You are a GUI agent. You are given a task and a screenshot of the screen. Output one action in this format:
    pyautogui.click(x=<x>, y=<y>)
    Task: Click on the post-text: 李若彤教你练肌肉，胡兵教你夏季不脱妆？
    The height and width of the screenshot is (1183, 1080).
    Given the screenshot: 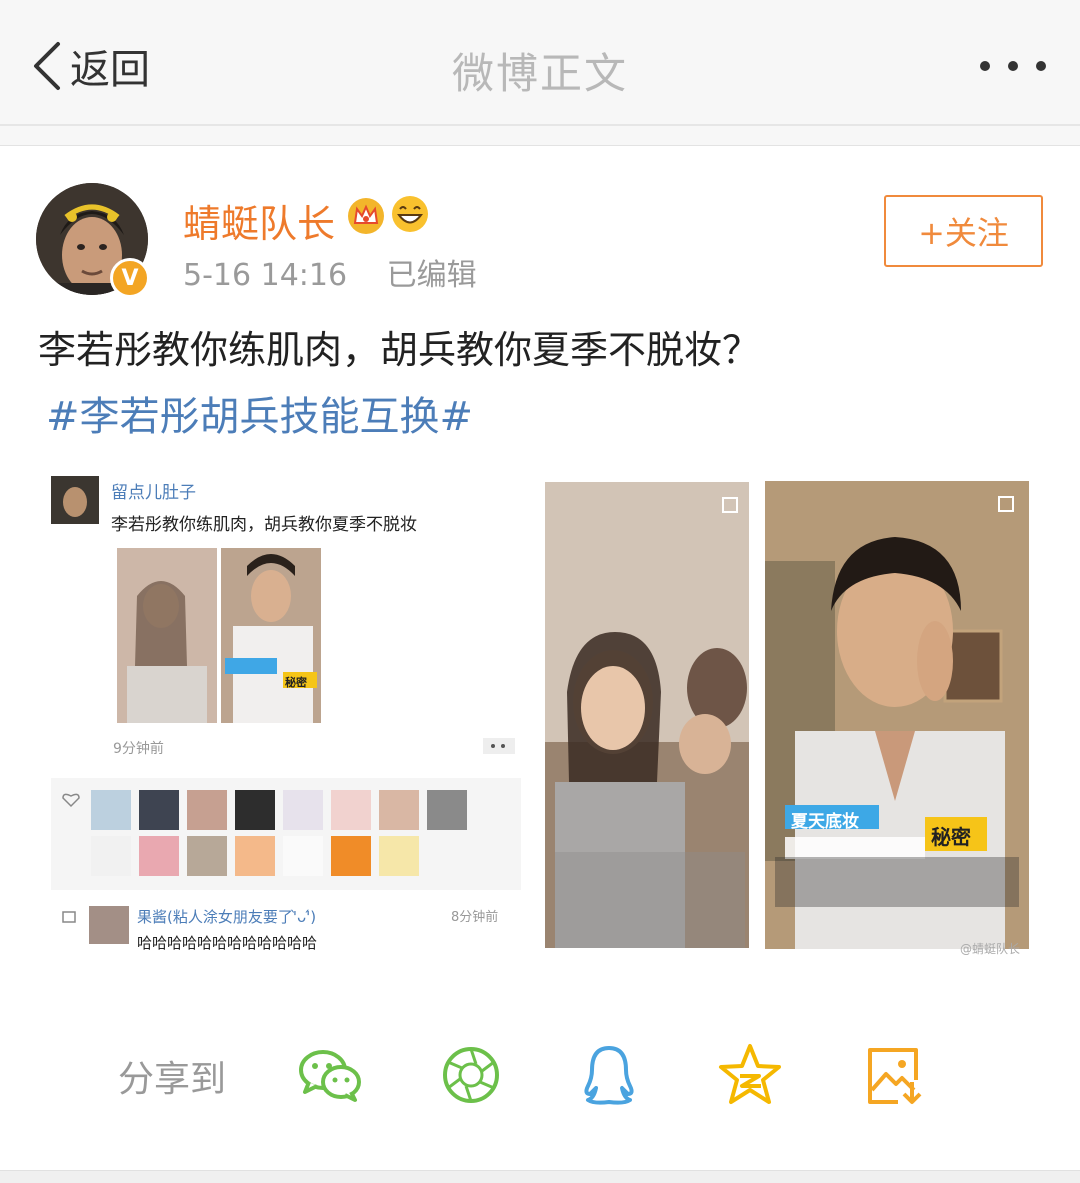 What is the action you would take?
    pyautogui.click(x=399, y=350)
    